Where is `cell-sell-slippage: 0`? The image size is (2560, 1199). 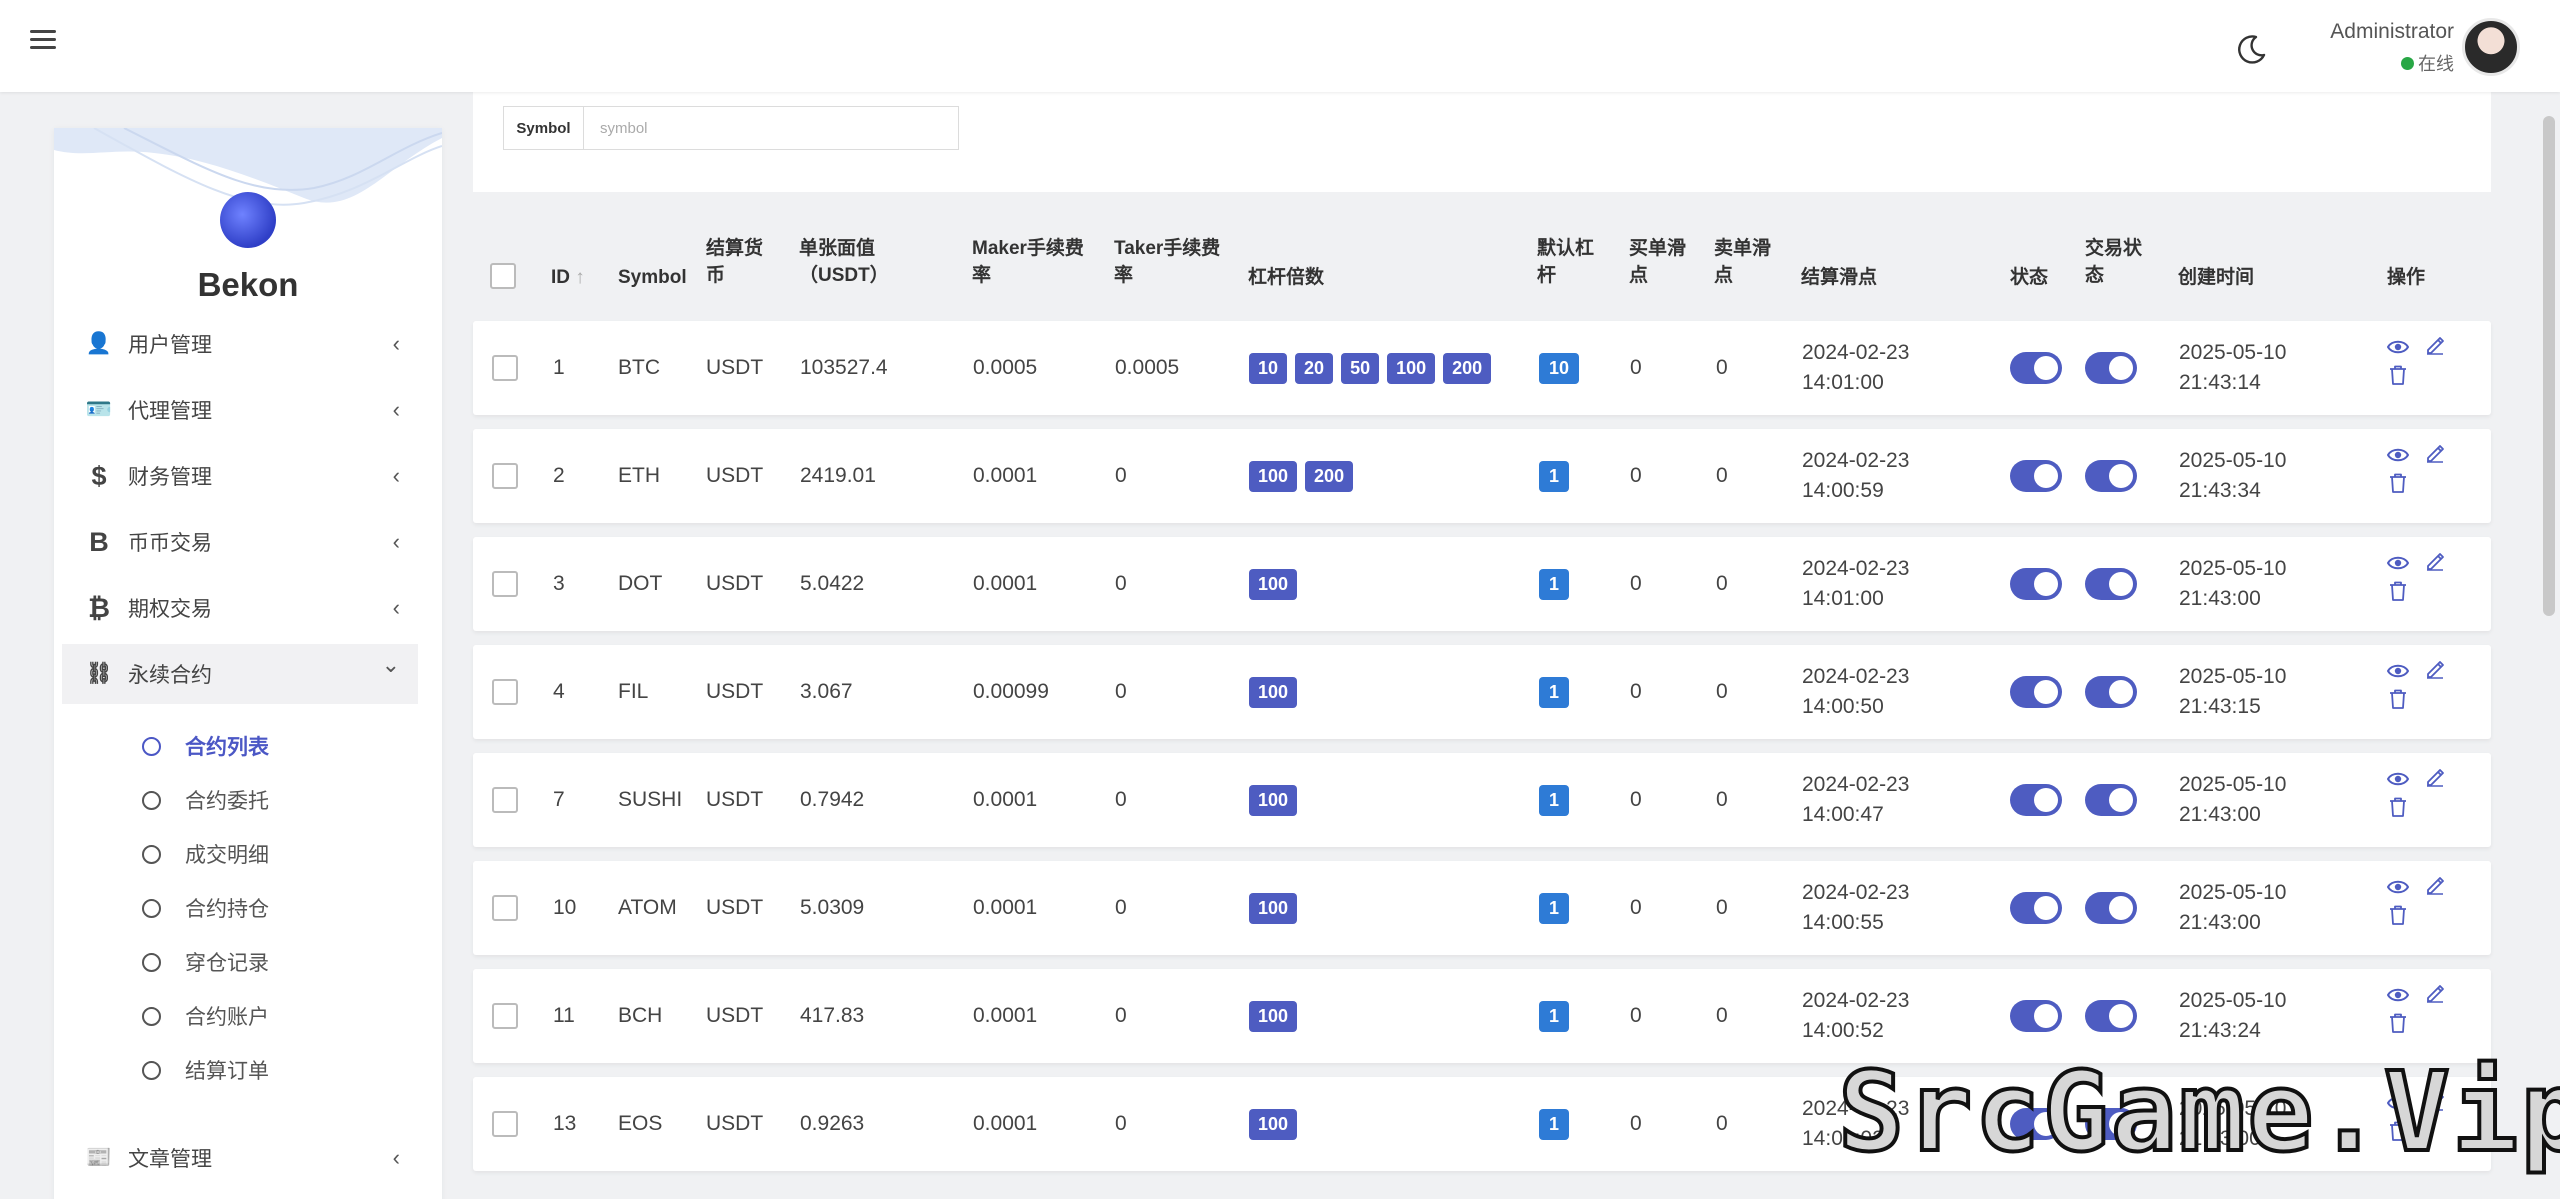
cell-sell-slippage: 0 is located at coordinates (1722, 799).